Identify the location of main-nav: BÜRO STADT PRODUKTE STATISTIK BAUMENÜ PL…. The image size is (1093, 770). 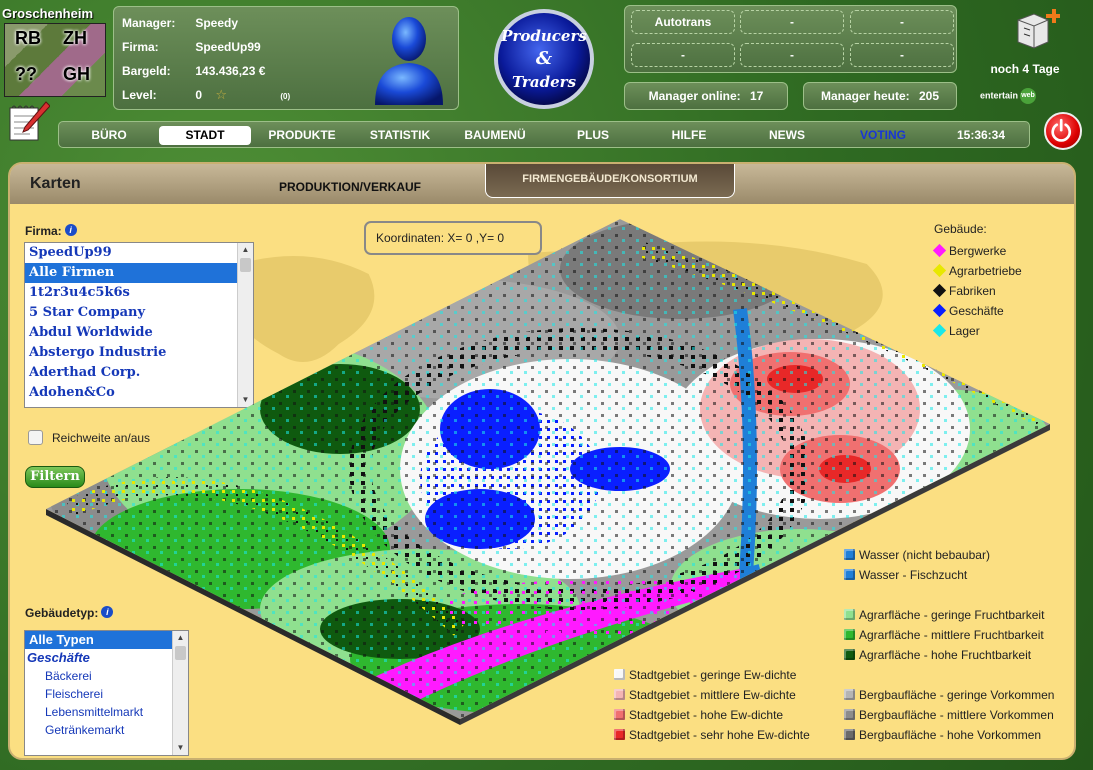
(544, 134).